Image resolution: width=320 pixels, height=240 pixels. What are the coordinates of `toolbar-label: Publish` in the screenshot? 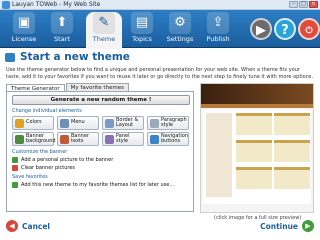 It's located at (218, 39).